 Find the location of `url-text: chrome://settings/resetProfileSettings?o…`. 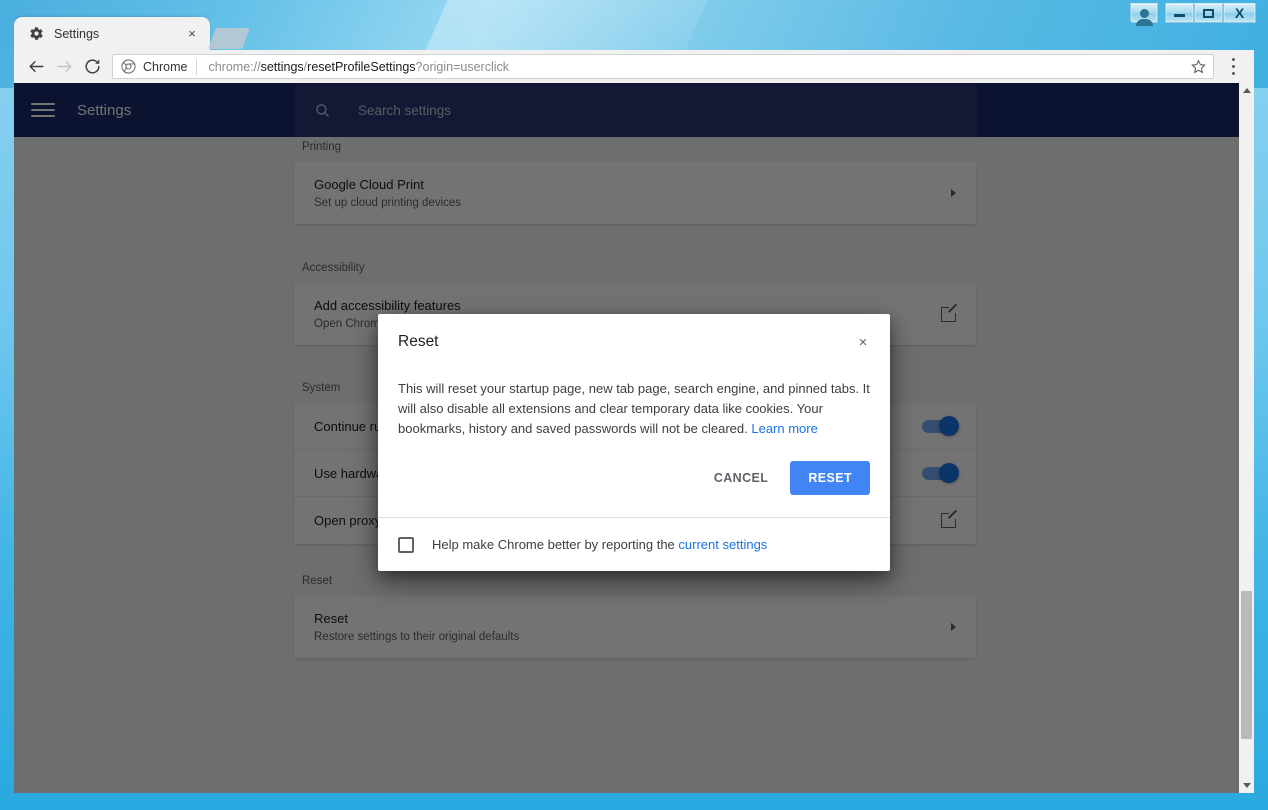

url-text: chrome://settings/resetProfileSettings?o… is located at coordinates (696, 67).